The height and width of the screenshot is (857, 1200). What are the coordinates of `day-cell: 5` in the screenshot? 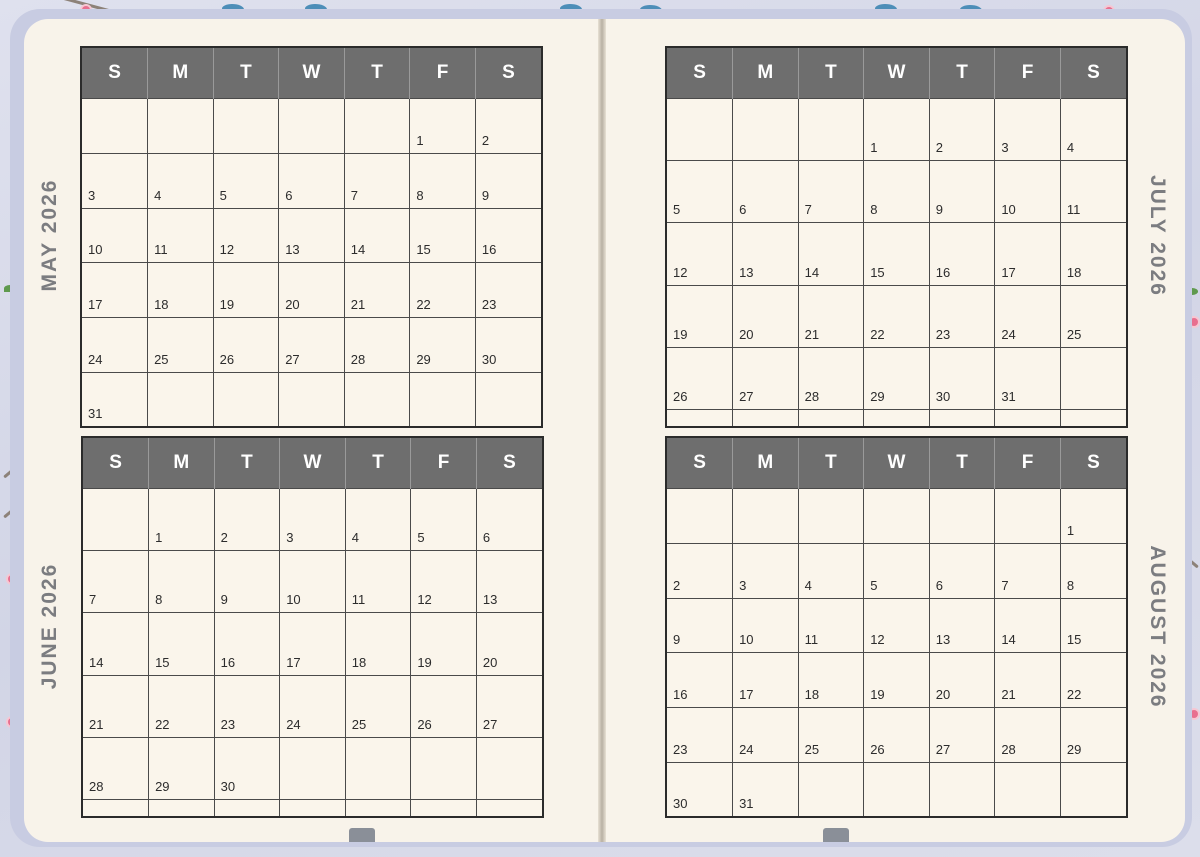 It's located at (443, 519).